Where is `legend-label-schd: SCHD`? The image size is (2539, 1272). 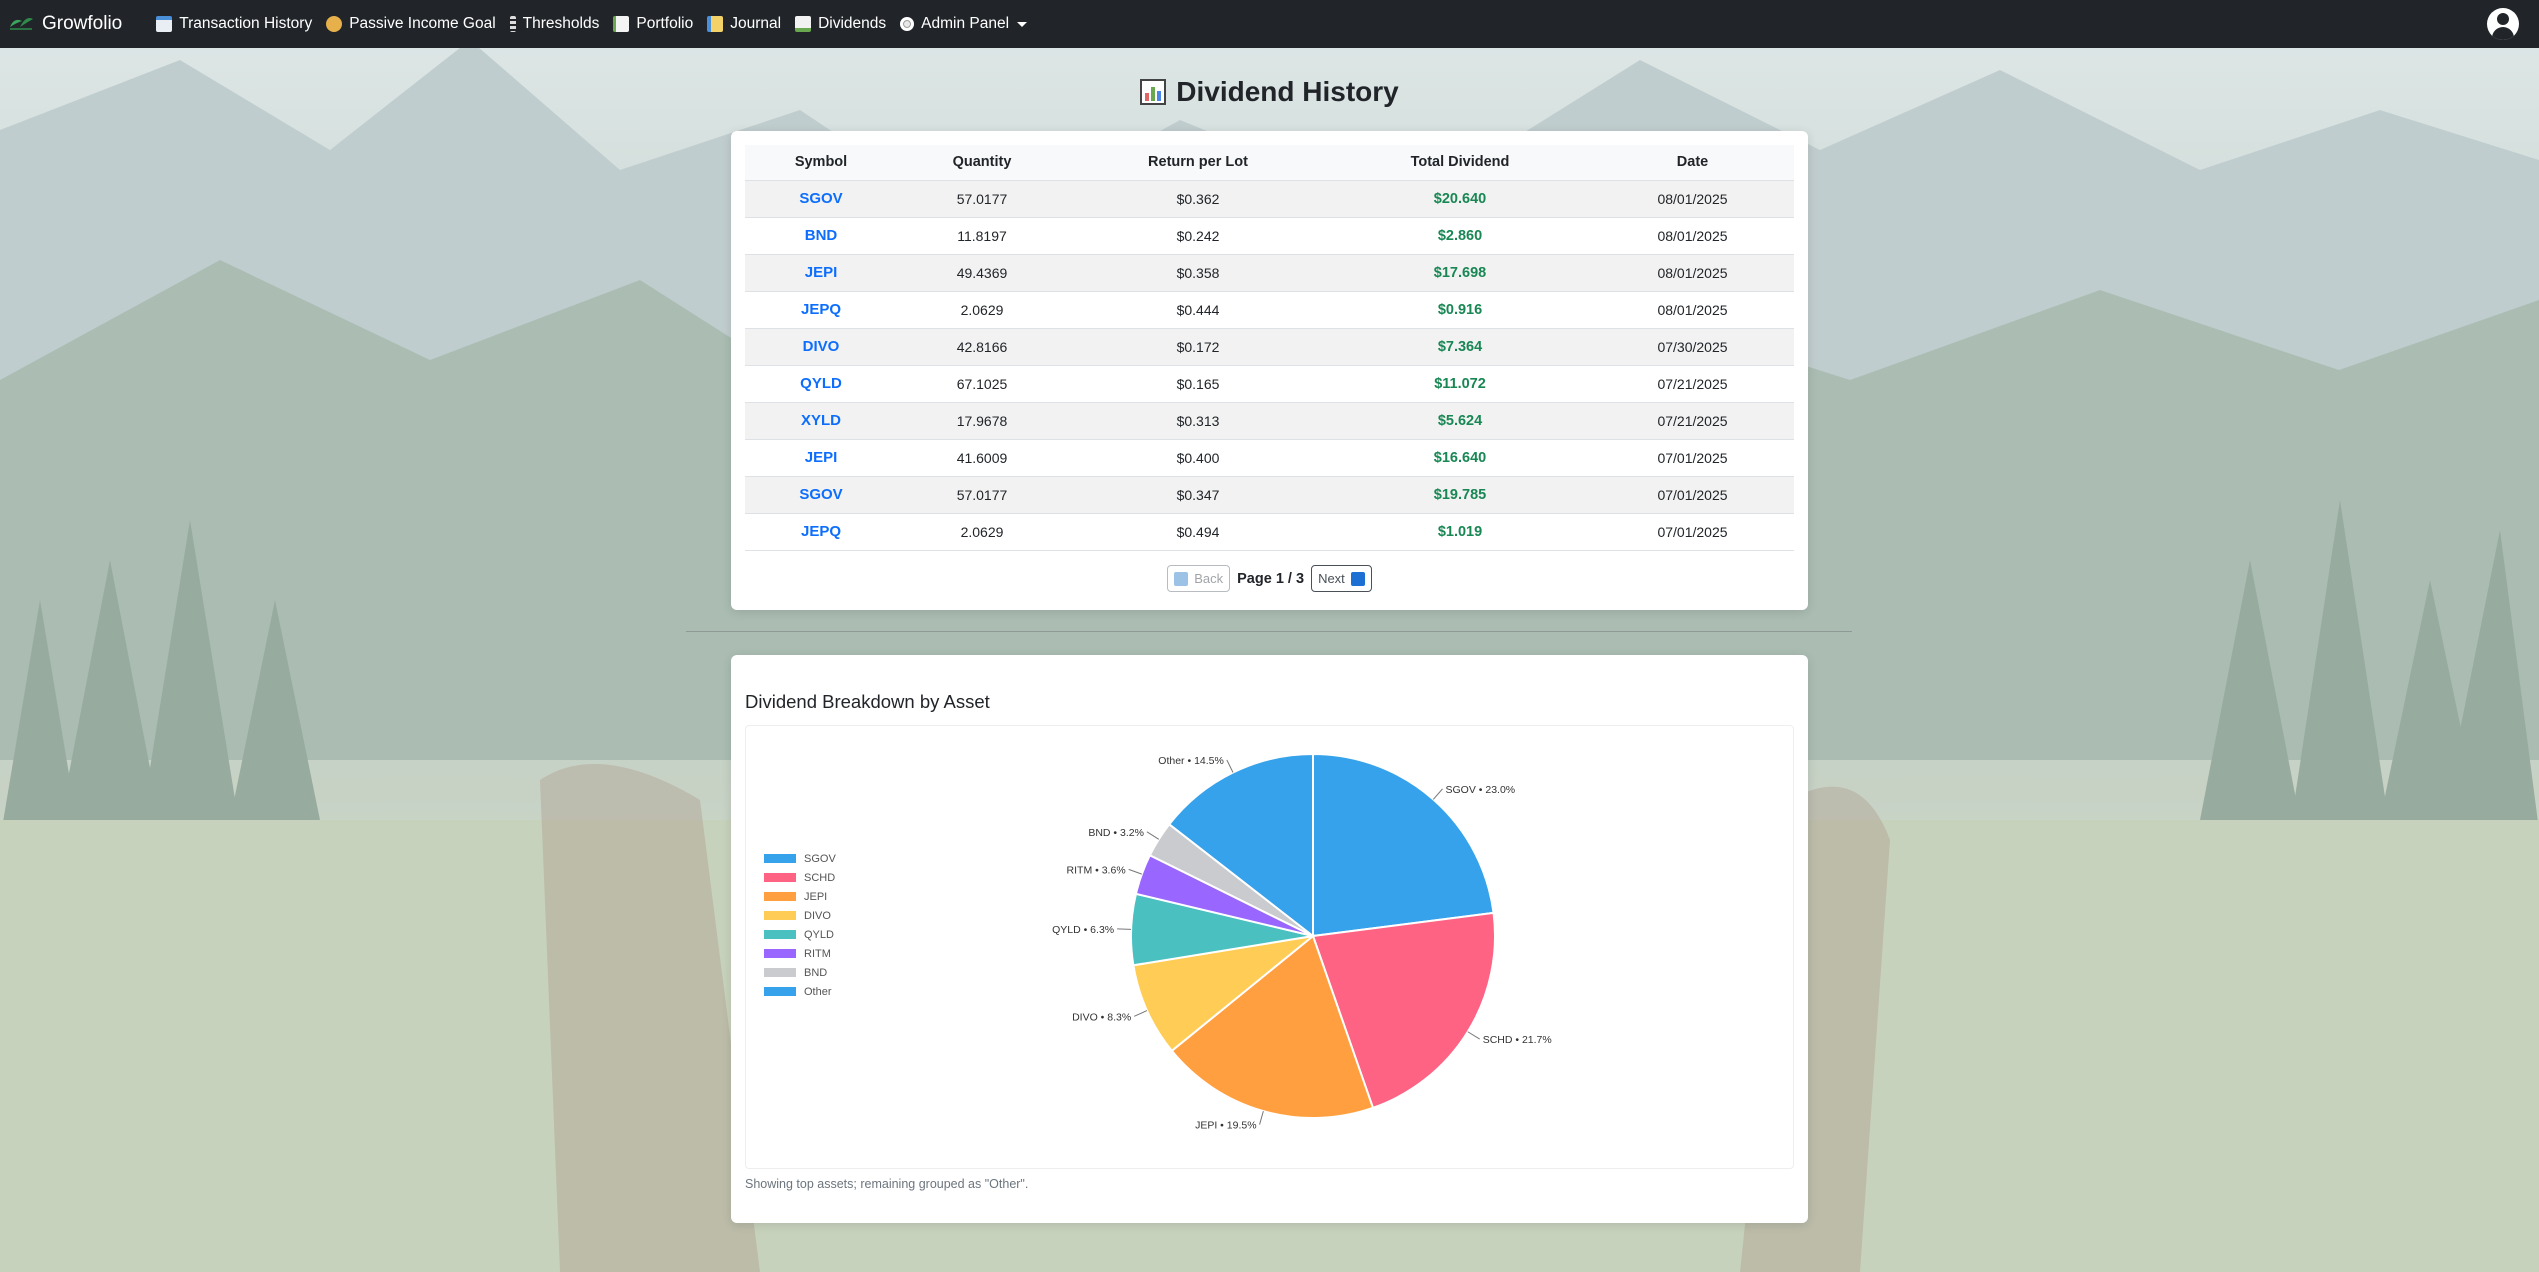
legend-label-schd: SCHD is located at coordinates (819, 878).